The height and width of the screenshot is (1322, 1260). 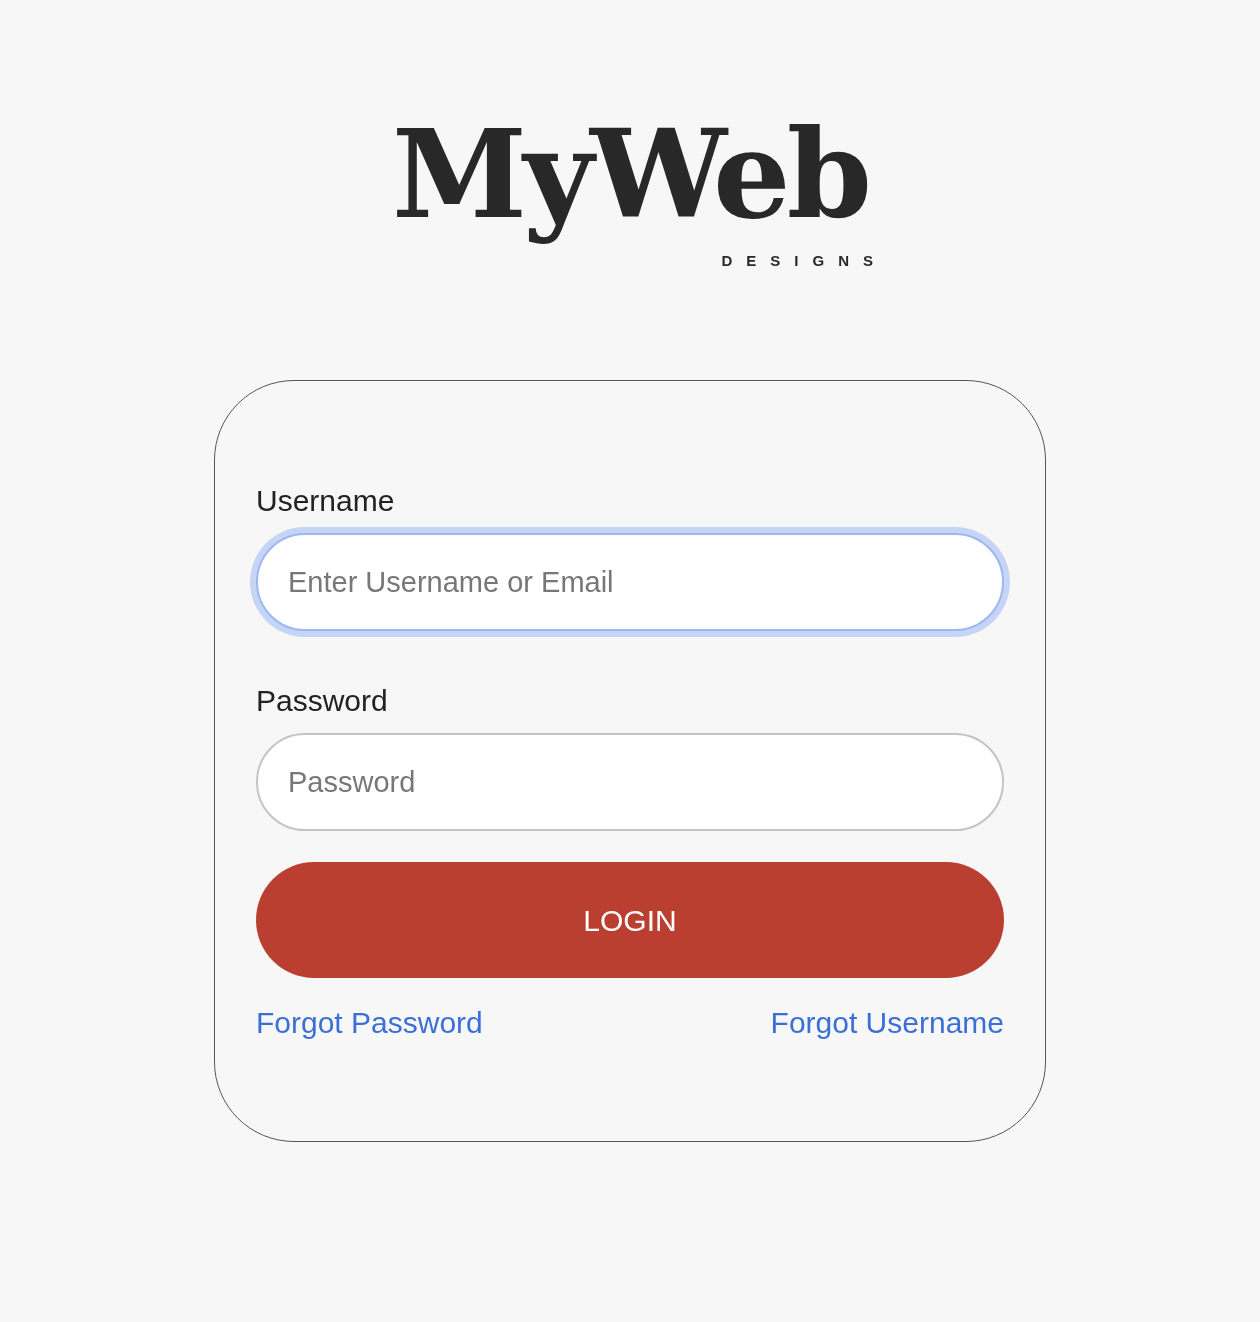 What do you see at coordinates (630, 582) in the screenshot?
I see `text-field: Enter Username or Email` at bounding box center [630, 582].